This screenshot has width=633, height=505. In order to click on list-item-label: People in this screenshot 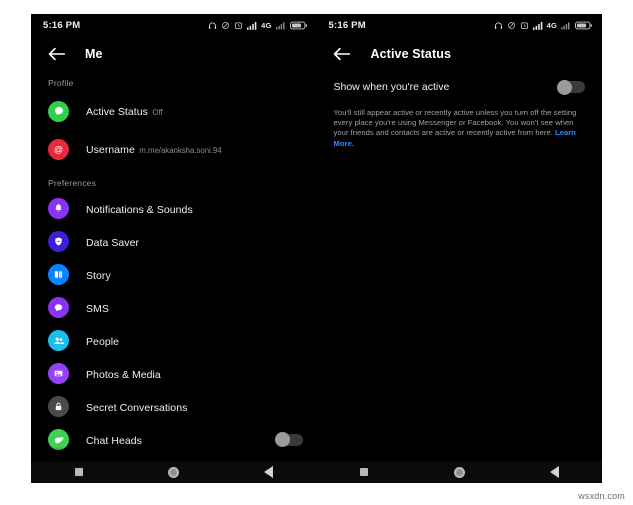, I will do `click(102, 341)`.